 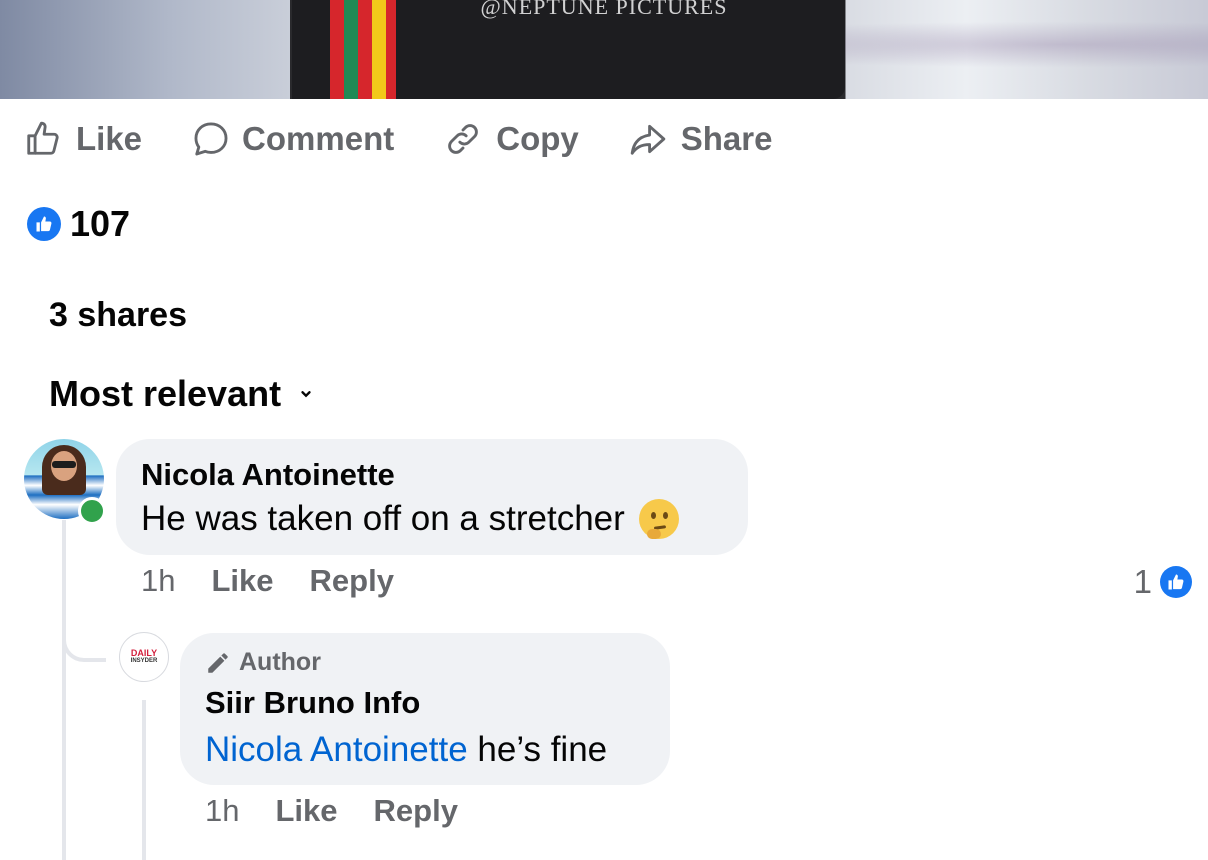 I want to click on like-button: Like, so click(x=83, y=139).